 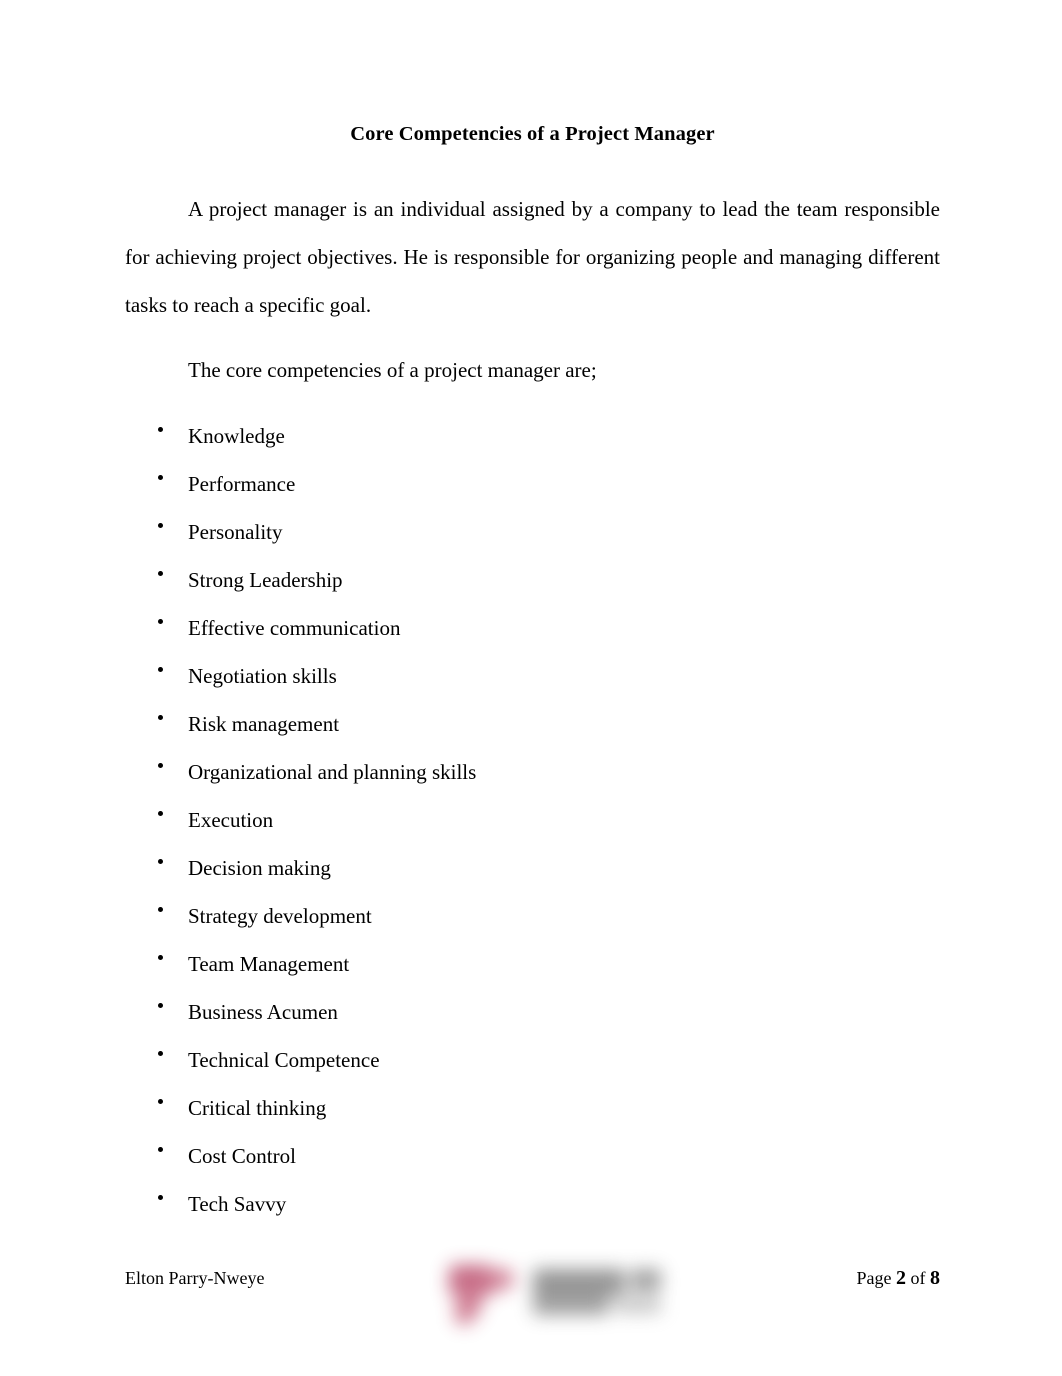 I want to click on list-item: Knowledge, so click(x=532, y=436).